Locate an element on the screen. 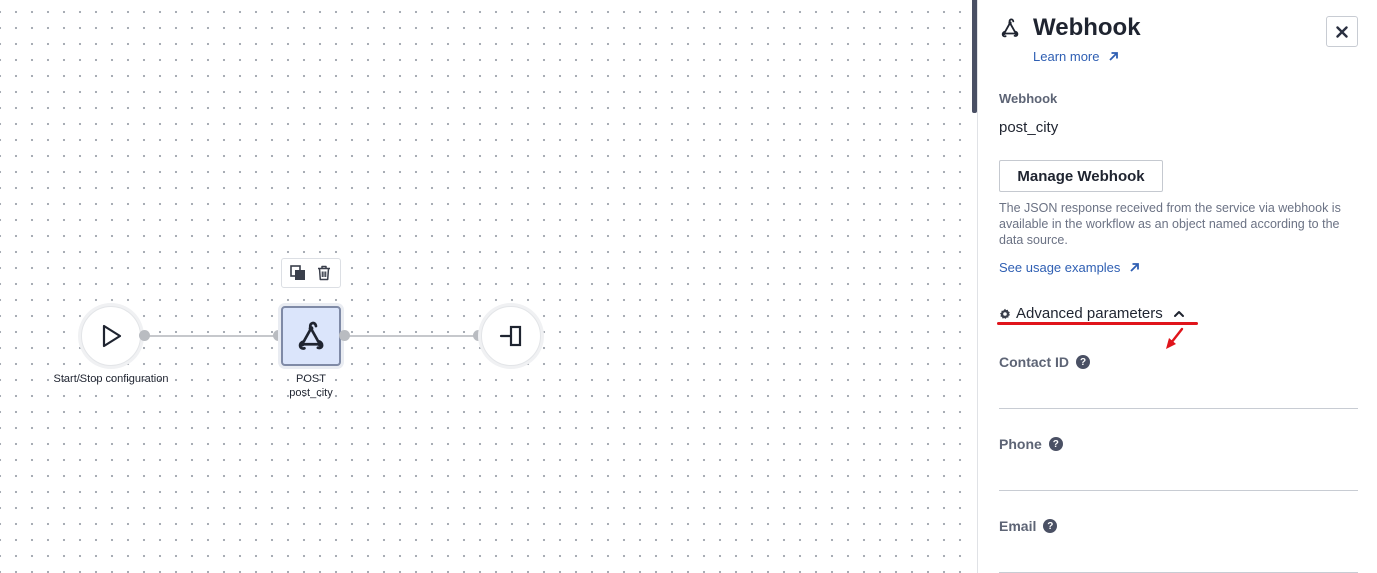  close-icon is located at coordinates (1342, 31).